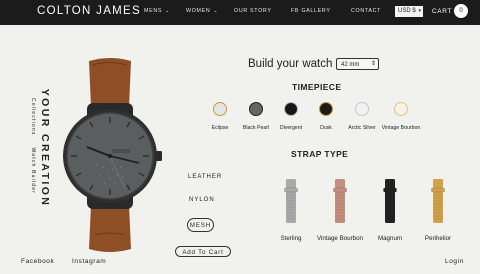  I want to click on nav-item-women: WOMEN ⌄, so click(202, 11).